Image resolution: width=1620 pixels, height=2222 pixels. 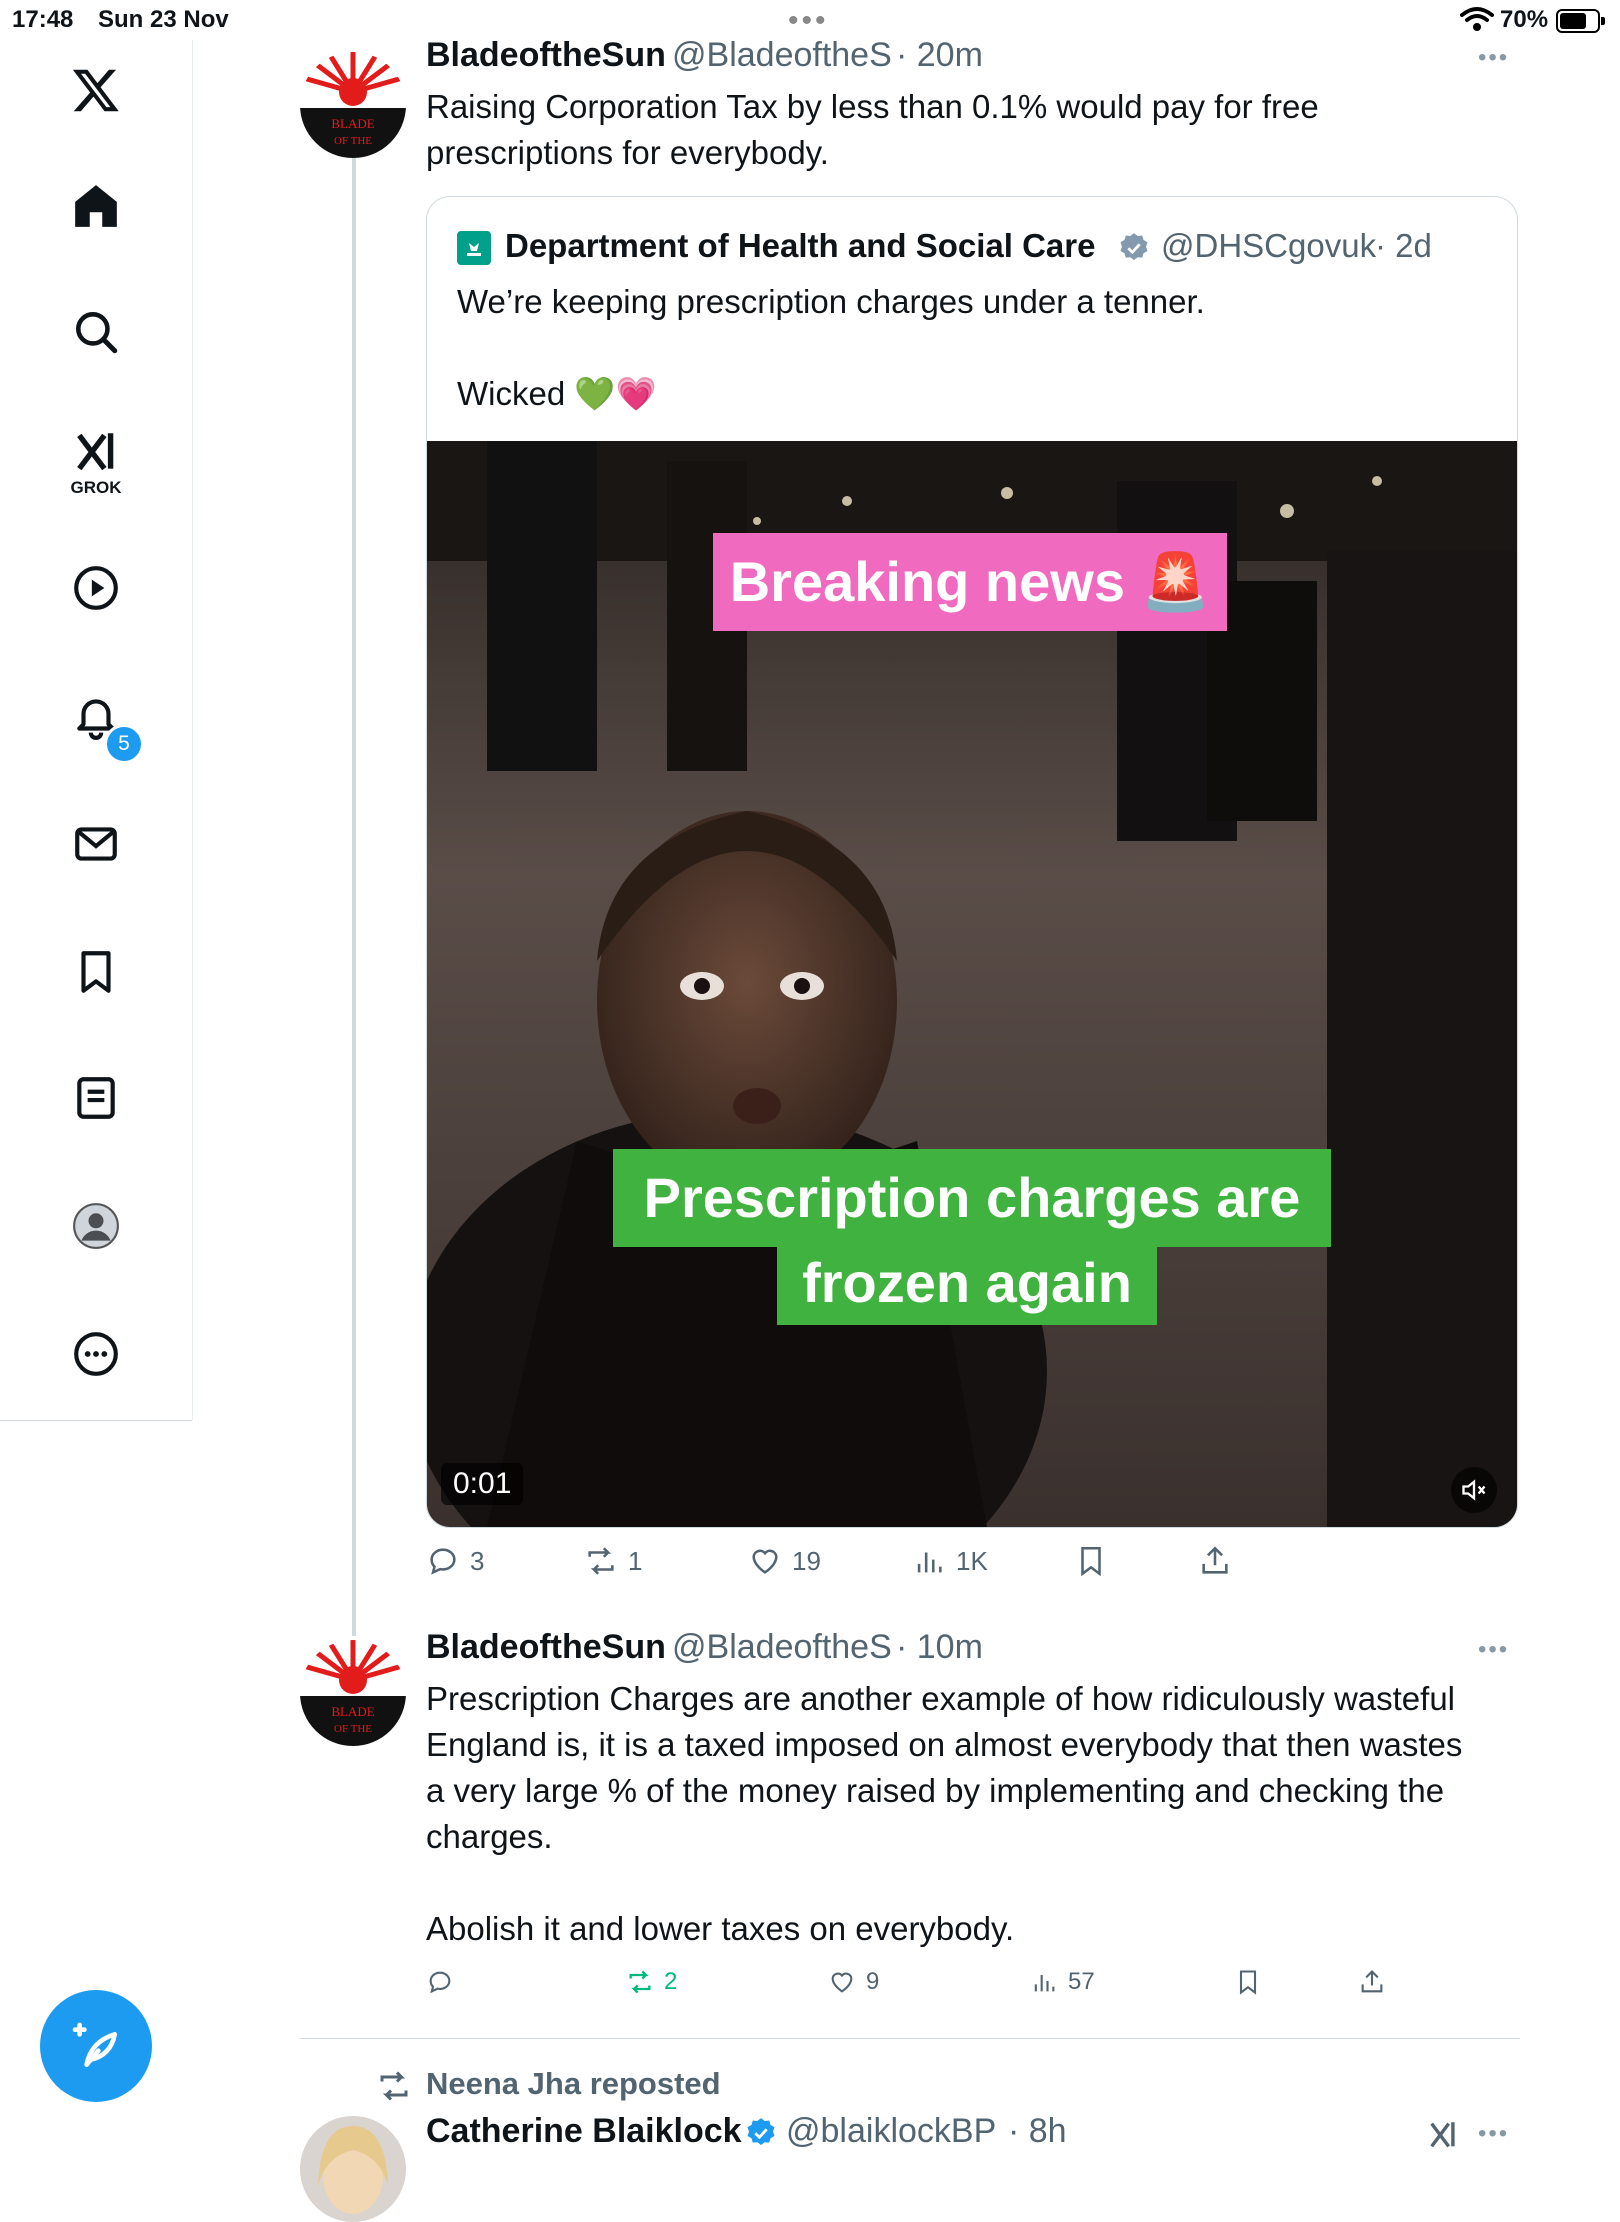 I want to click on battery-icon, so click(x=1580, y=21).